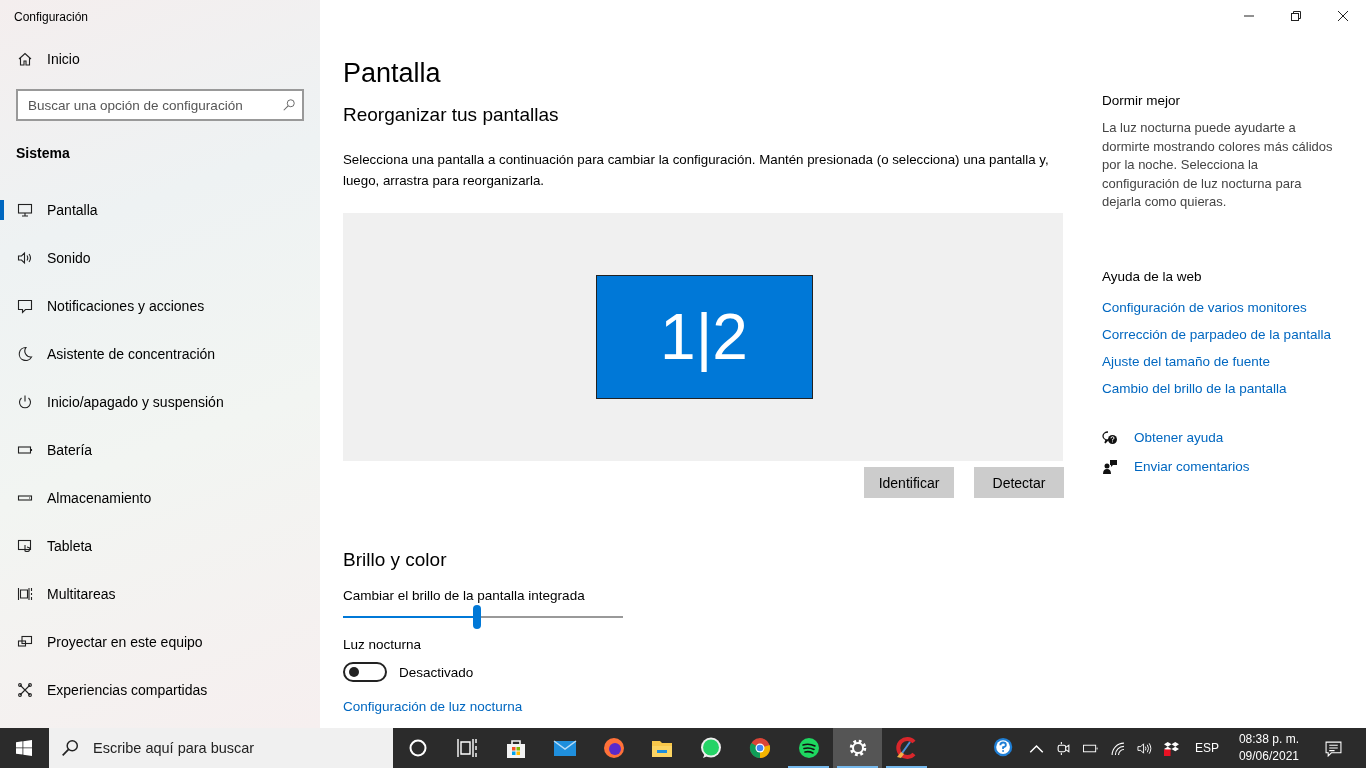 The image size is (1366, 768). Describe the element at coordinates (467, 748) in the screenshot. I see `taskview-icon` at that location.